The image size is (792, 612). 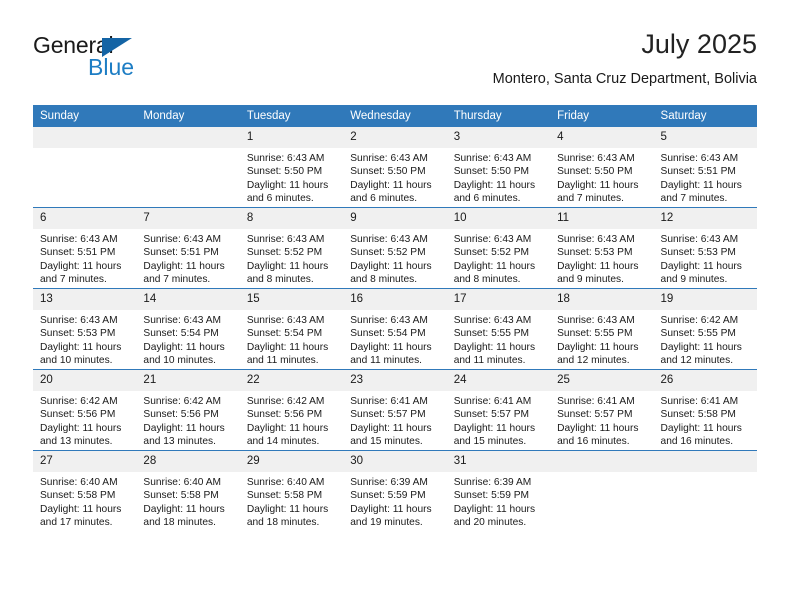 What do you see at coordinates (395, 137) in the screenshot?
I see `day-number: 2` at bounding box center [395, 137].